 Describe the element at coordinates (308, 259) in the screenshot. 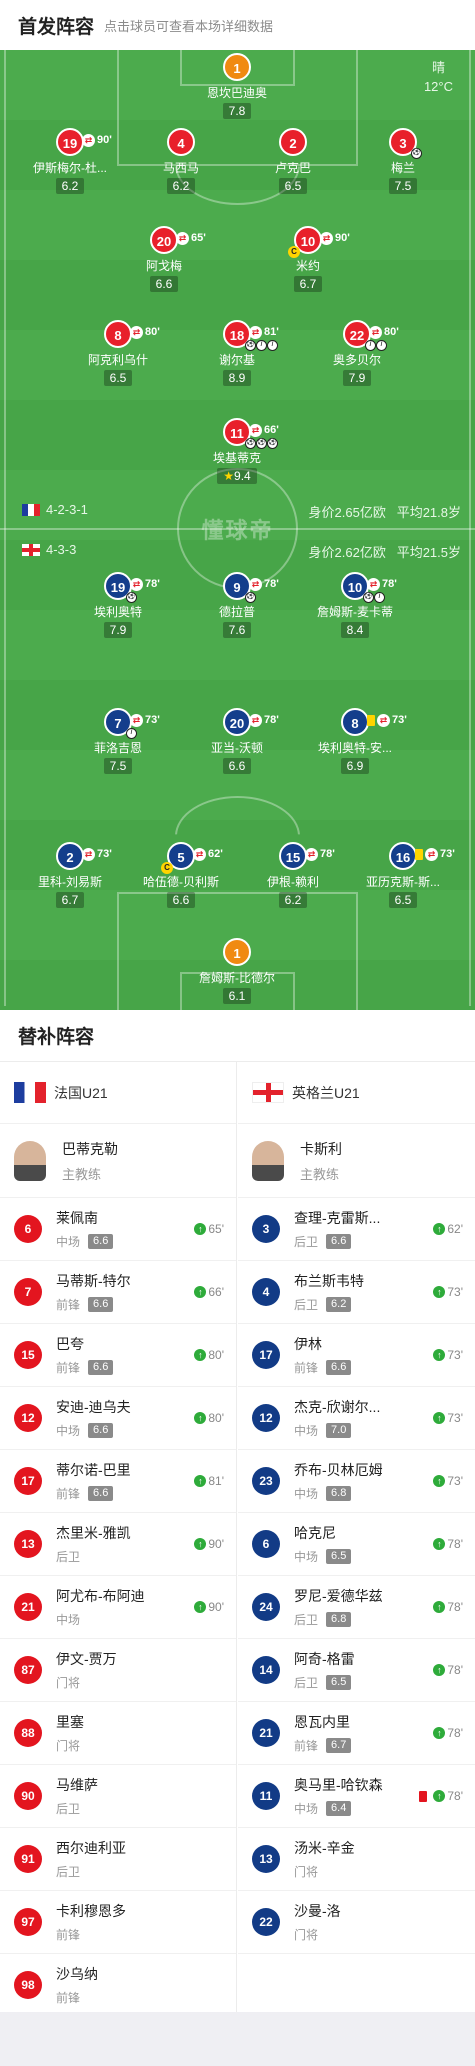

I see `player-fr-dm2: 10 ⇄ 90' C 米约 6.7` at that location.